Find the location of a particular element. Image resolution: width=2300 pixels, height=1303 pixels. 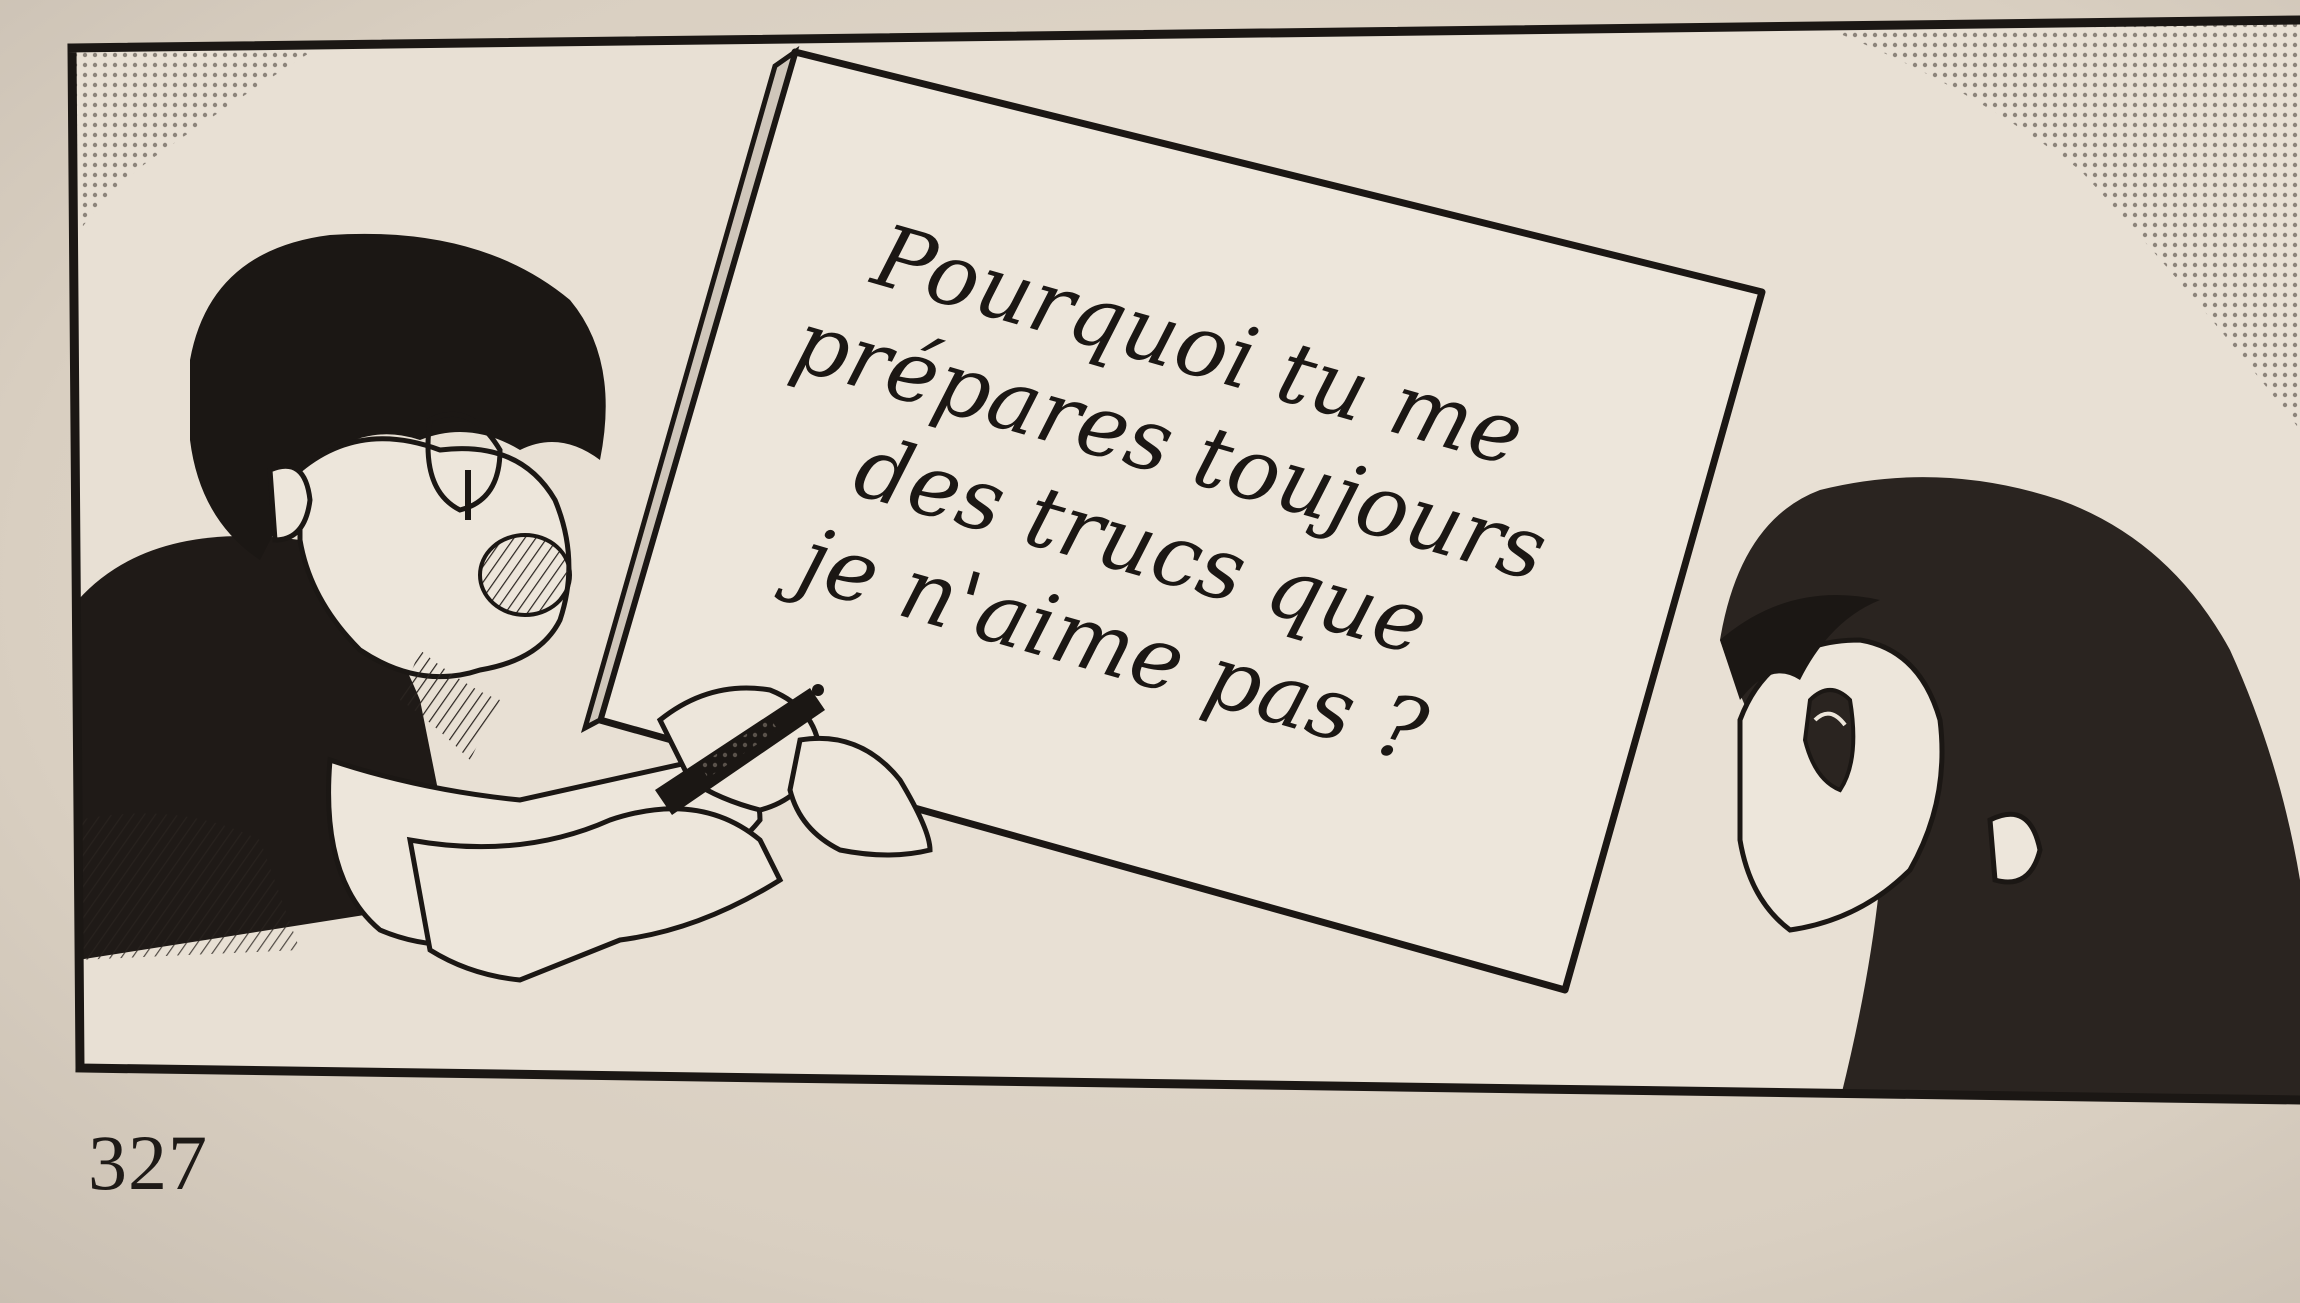

page-number: 327 is located at coordinates (148, 1162).